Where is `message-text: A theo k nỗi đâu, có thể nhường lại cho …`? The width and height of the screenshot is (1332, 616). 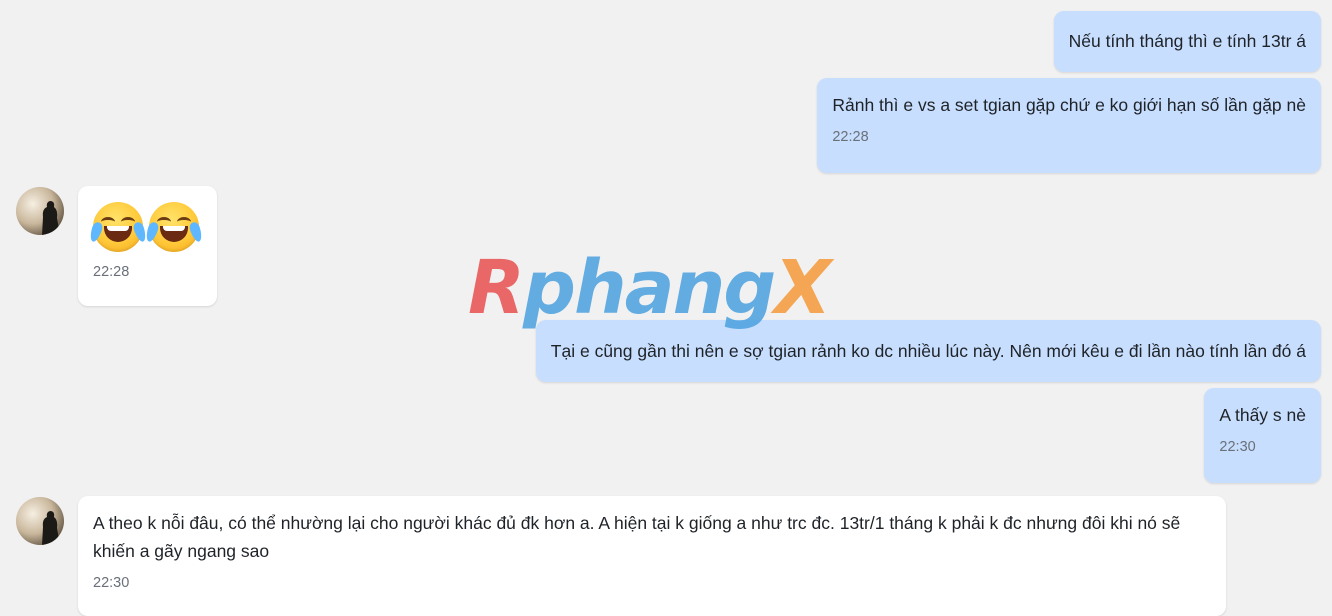 message-text: A theo k nỗi đâu, có thể nhường lại cho … is located at coordinates (637, 537).